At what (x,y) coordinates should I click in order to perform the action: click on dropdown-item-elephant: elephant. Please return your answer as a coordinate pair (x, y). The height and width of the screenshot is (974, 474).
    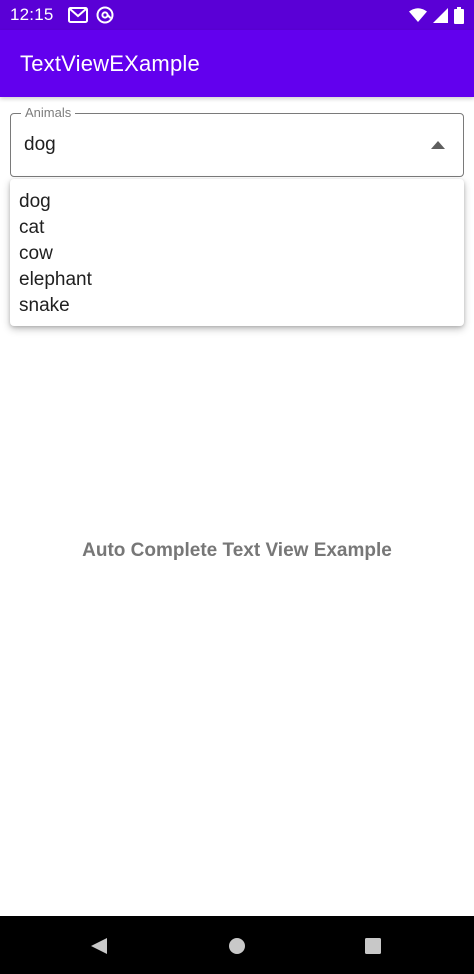
    Looking at the image, I should click on (237, 280).